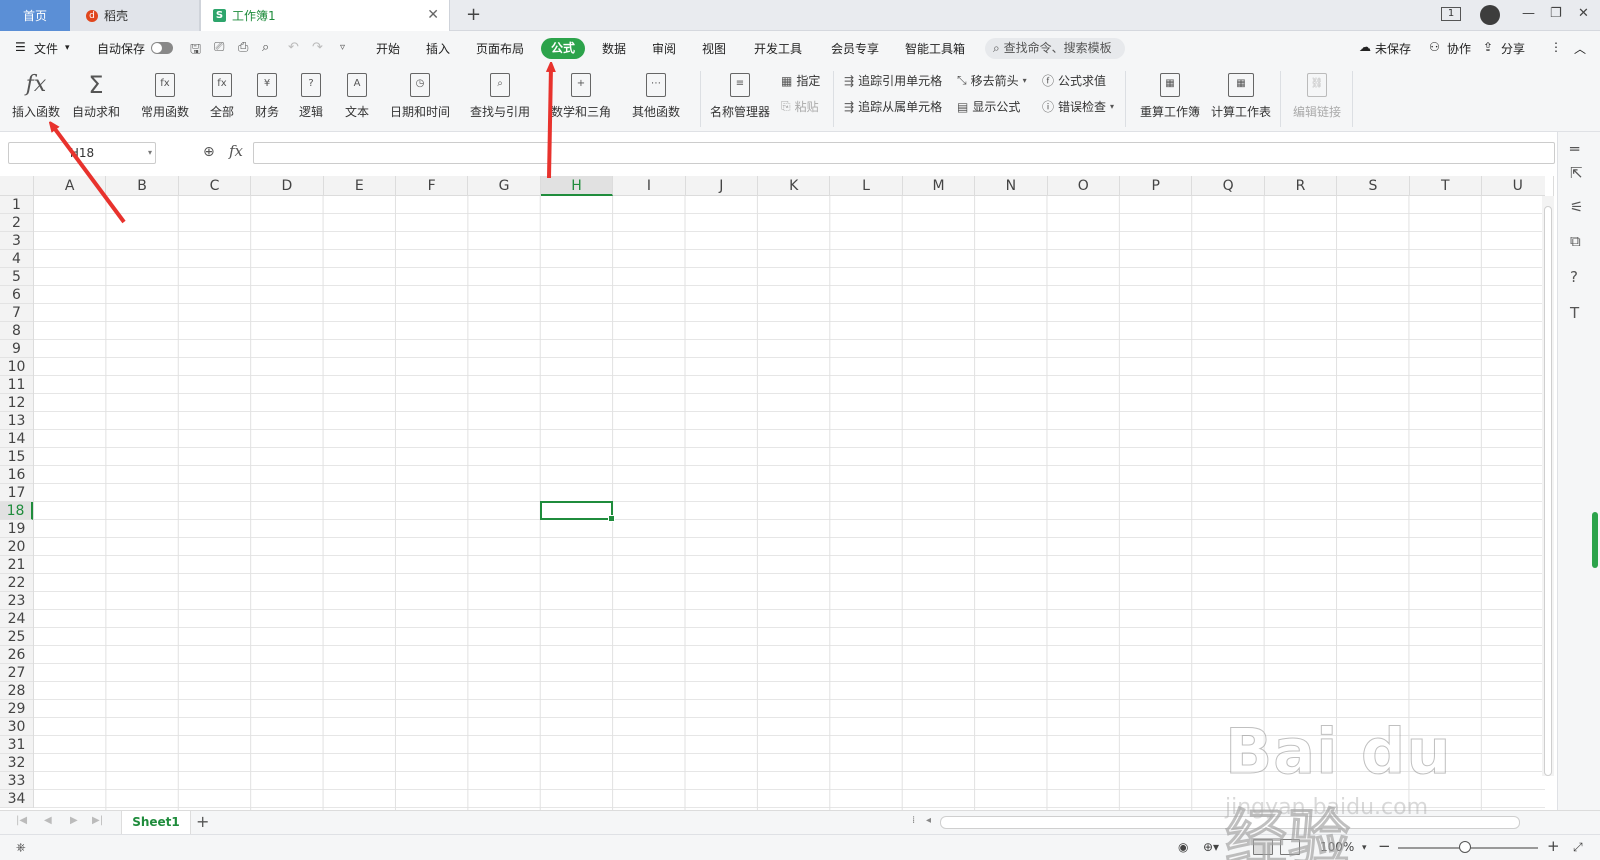 This screenshot has height=860, width=1600. Describe the element at coordinates (614, 48) in the screenshot. I see `menu-data: 数据` at that location.